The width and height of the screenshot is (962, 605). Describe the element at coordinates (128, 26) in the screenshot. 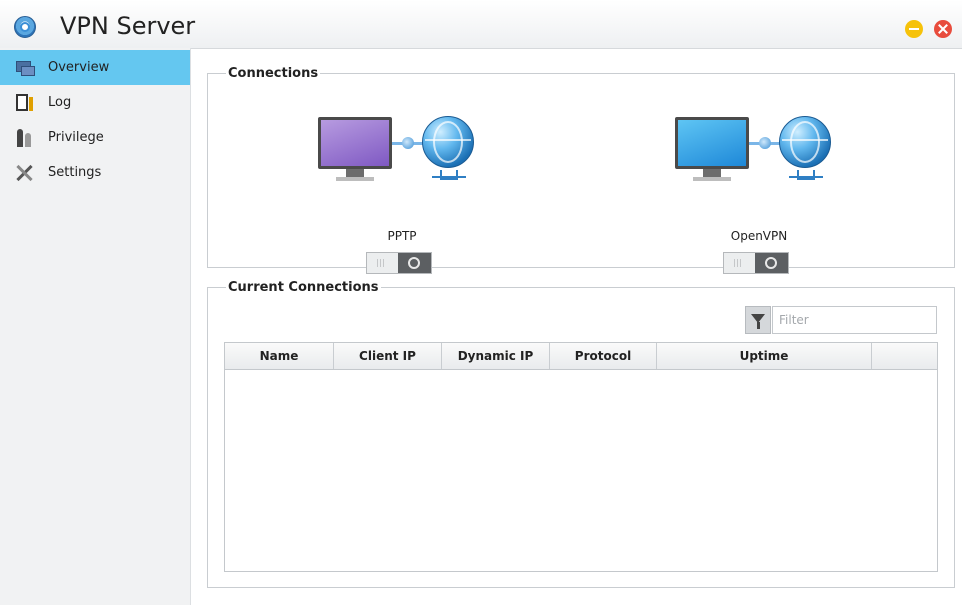

I see `window-title: VPN Server` at that location.